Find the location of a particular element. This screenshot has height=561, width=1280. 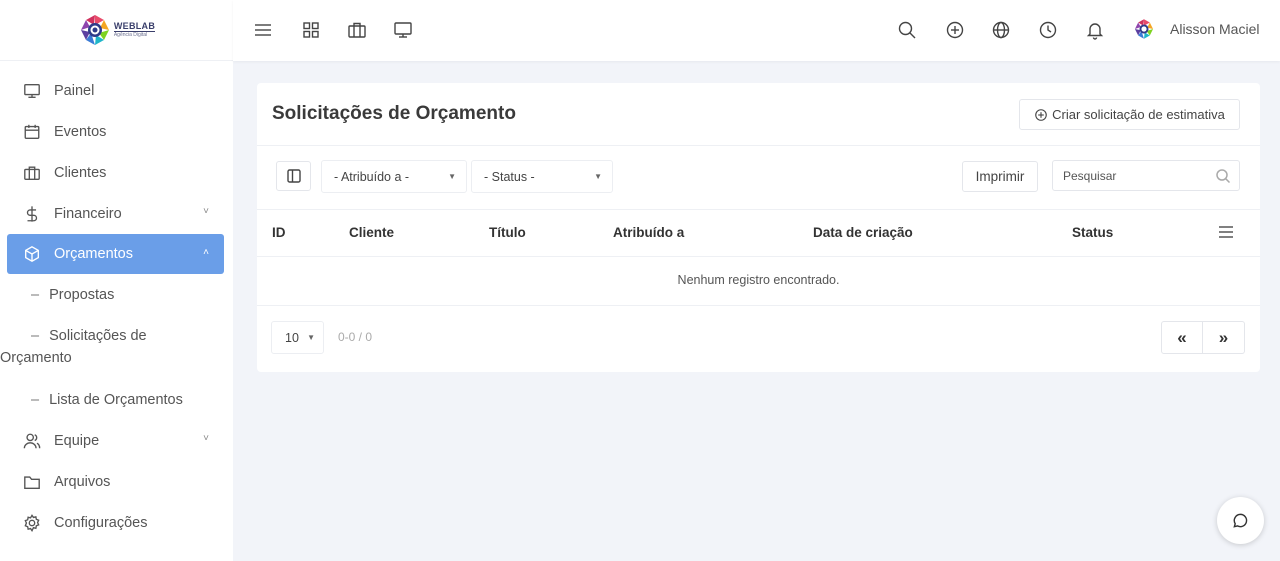

sidebar-subitem-label: Propostas is located at coordinates (82, 294).